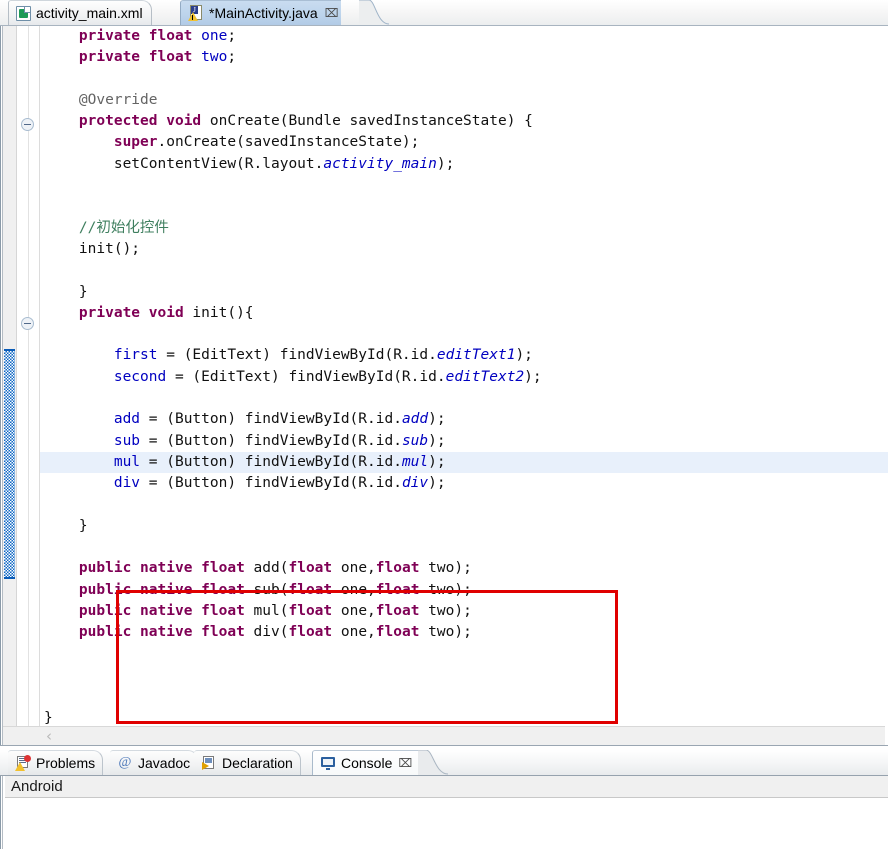  I want to click on collapse-marker-init, so click(27, 323).